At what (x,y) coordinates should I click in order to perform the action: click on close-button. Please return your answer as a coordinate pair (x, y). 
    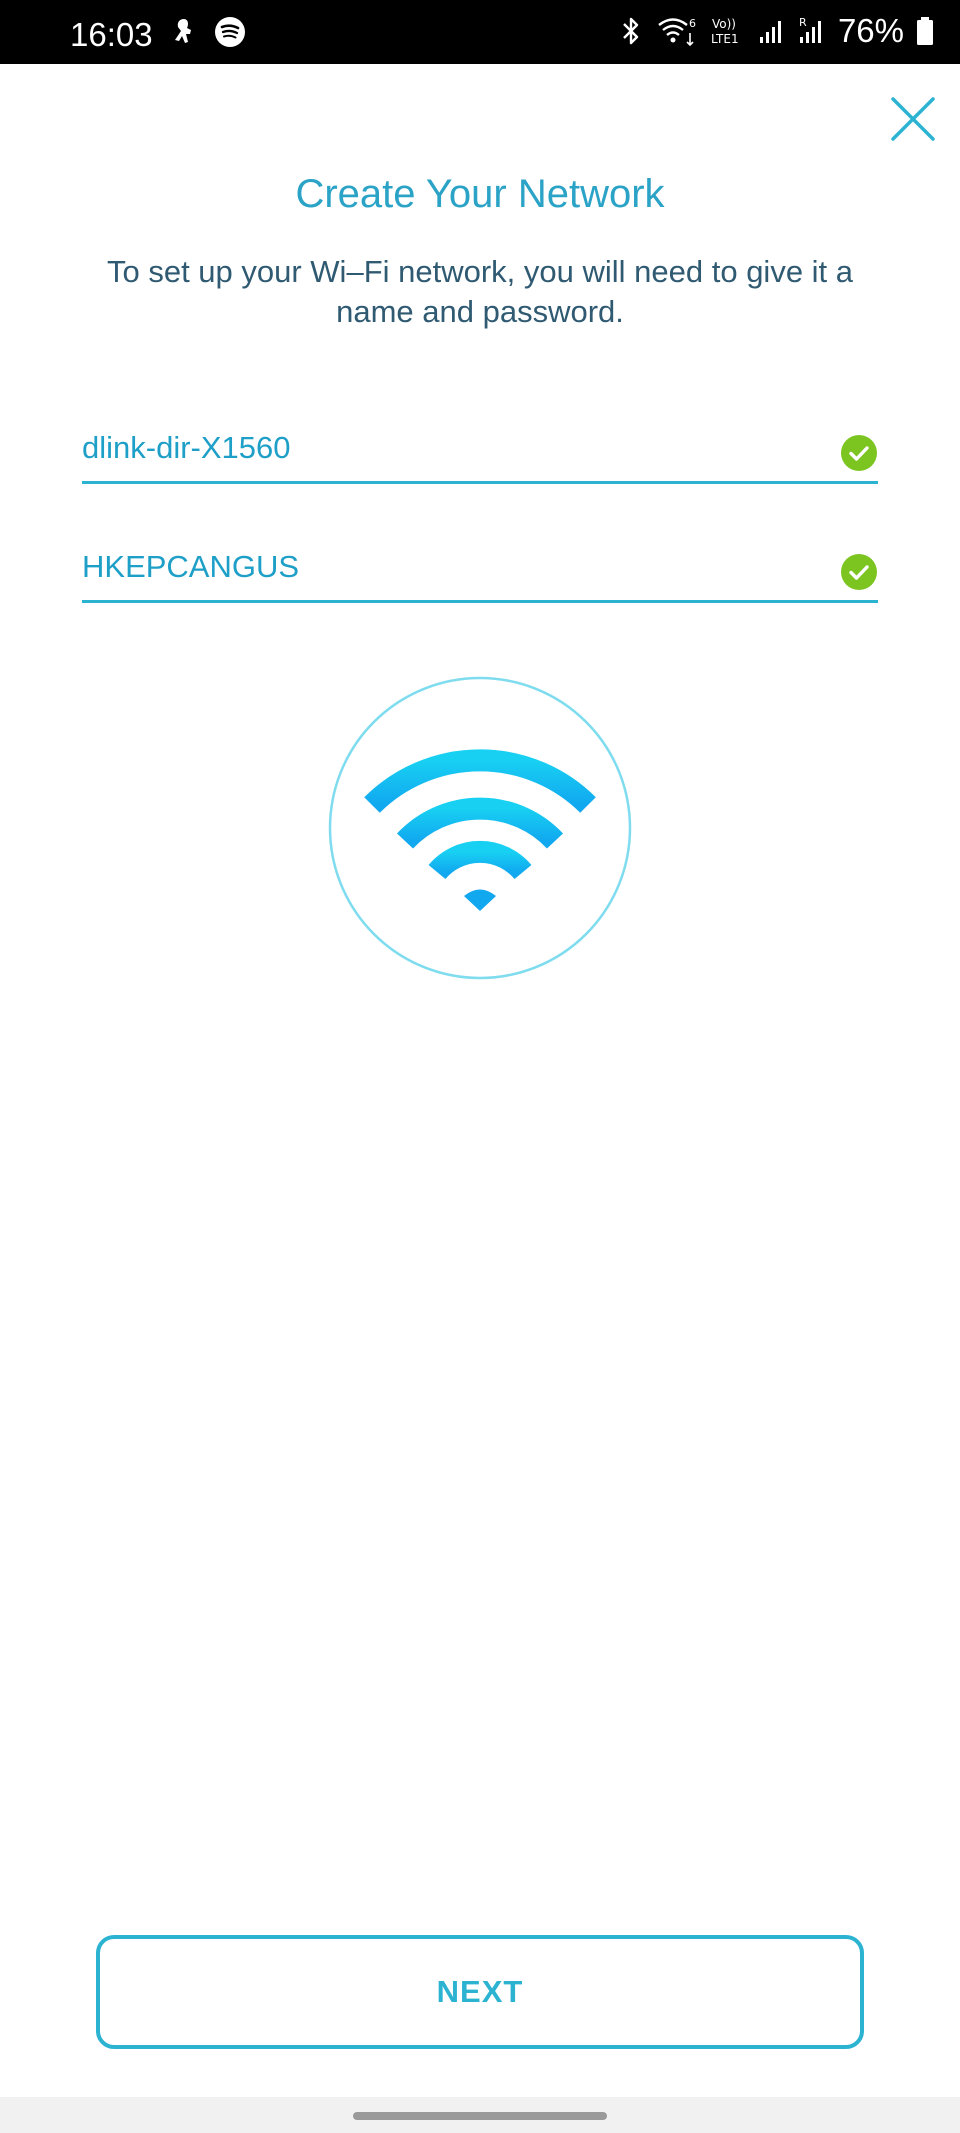
    Looking at the image, I should click on (913, 119).